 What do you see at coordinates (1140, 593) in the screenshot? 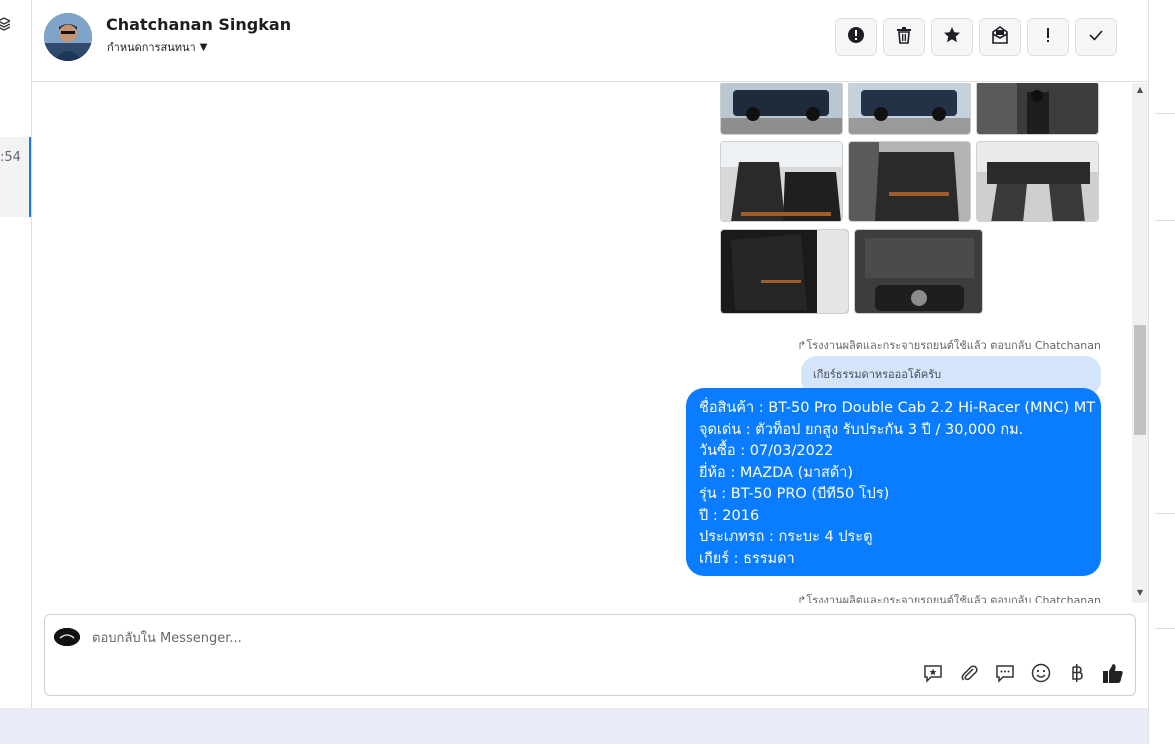
I see `scroll-down-icon: ▼` at bounding box center [1140, 593].